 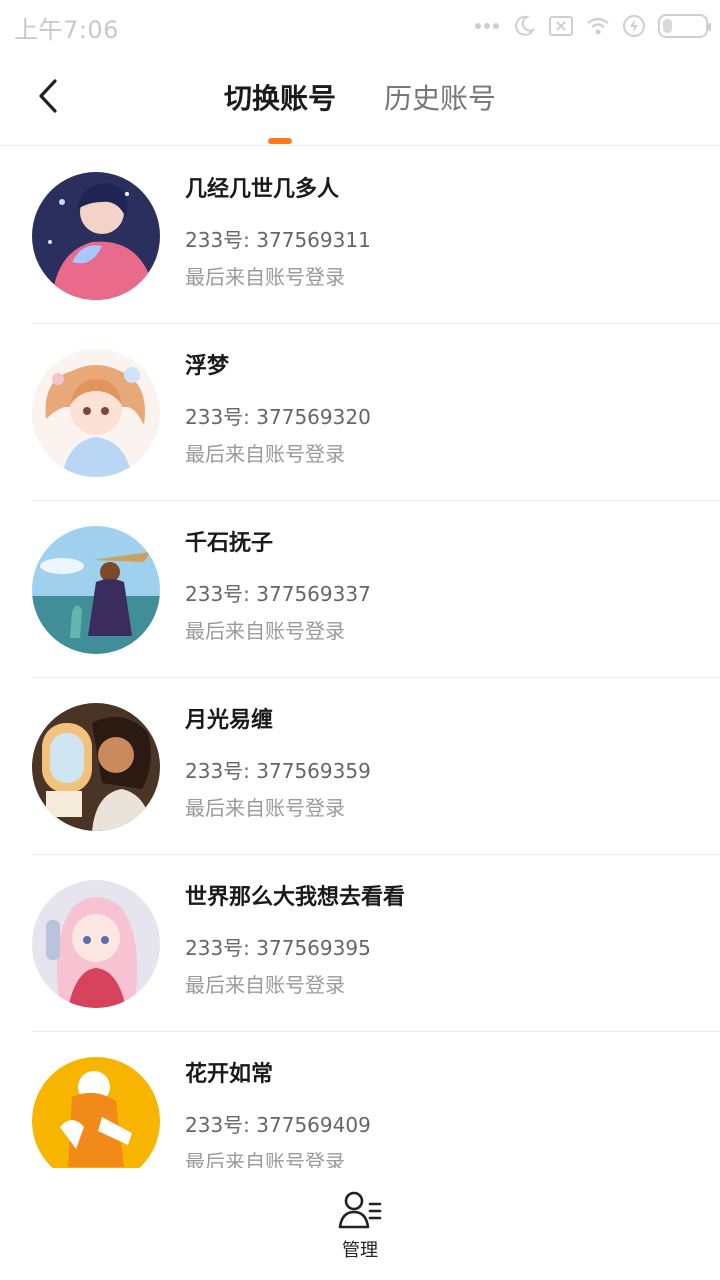 I want to click on account-id: 233号: 377569337, so click(x=278, y=594).